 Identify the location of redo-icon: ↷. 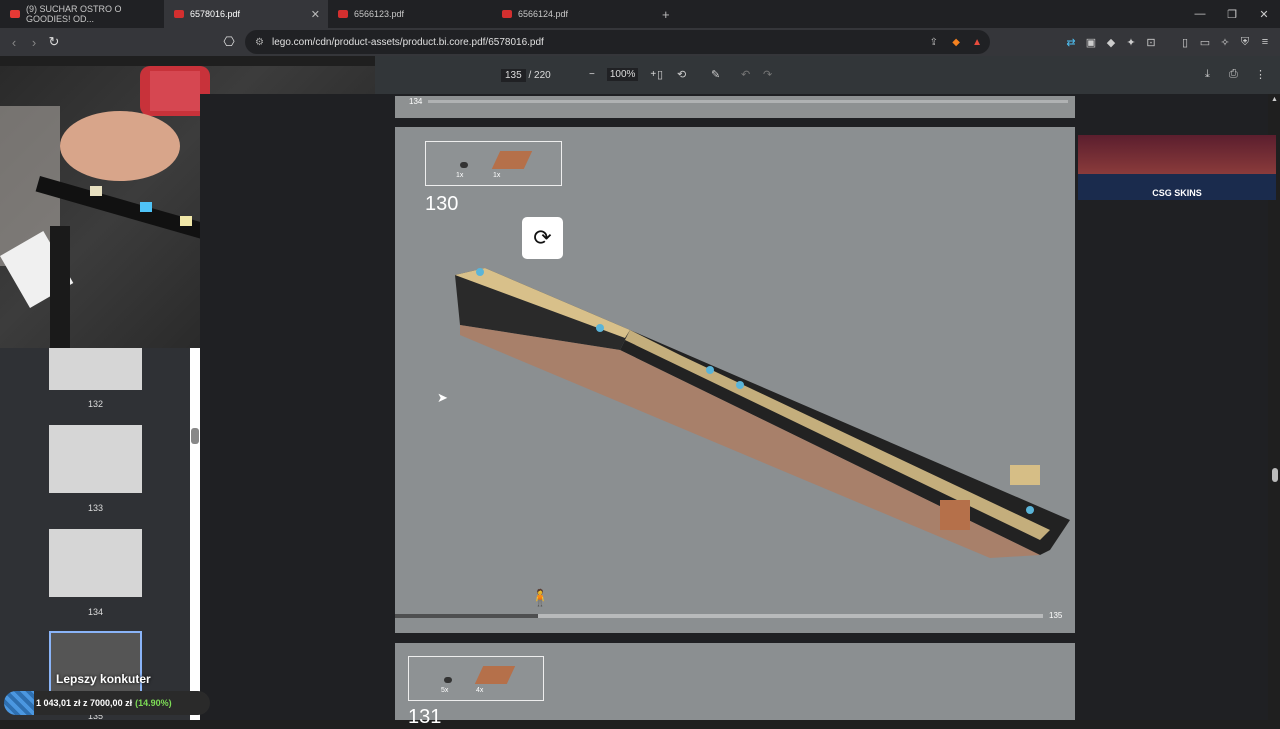
(767, 74).